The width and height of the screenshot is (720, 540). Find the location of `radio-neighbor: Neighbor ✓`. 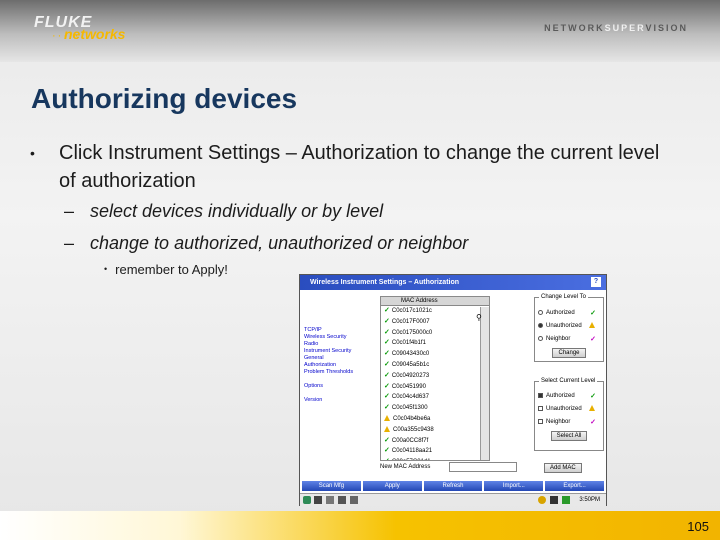

radio-neighbor: Neighbor ✓ is located at coordinates (569, 339).